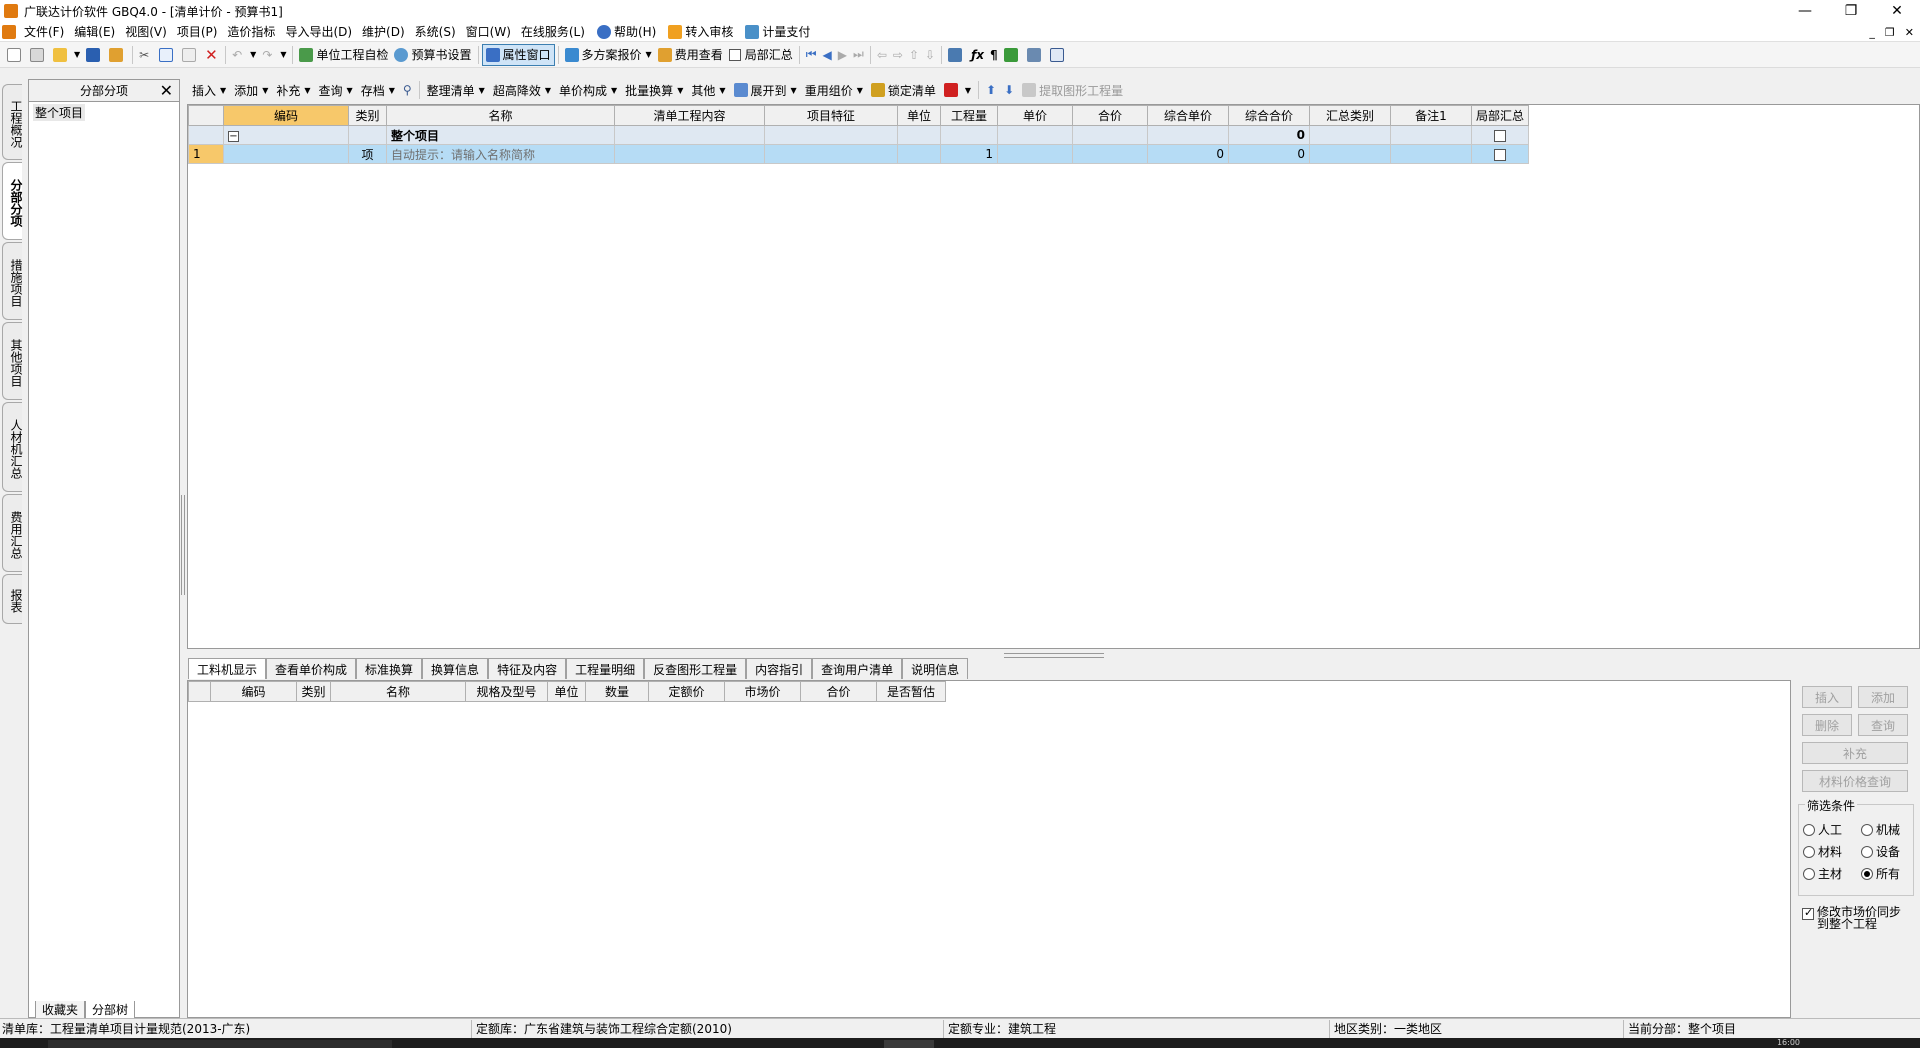 This screenshot has height=1048, width=1920. Describe the element at coordinates (654, 90) in the screenshot. I see `batch-convert-button: 批量换算 ▼` at that location.